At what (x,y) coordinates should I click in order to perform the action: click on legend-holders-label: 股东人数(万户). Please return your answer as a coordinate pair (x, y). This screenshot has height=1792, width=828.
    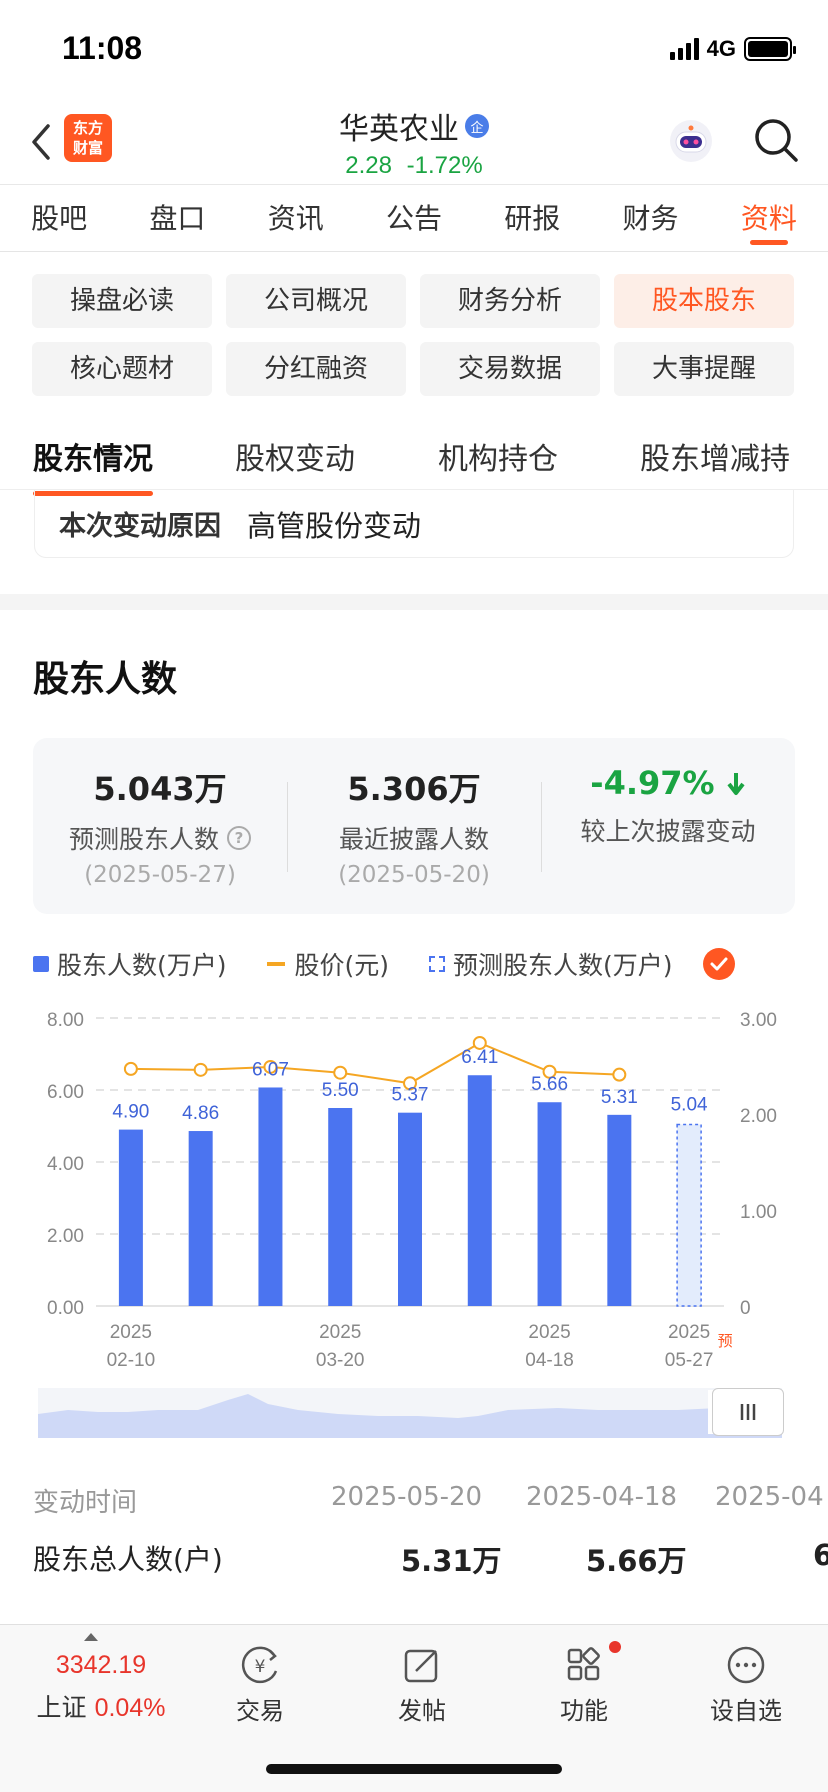
    Looking at the image, I should click on (142, 965).